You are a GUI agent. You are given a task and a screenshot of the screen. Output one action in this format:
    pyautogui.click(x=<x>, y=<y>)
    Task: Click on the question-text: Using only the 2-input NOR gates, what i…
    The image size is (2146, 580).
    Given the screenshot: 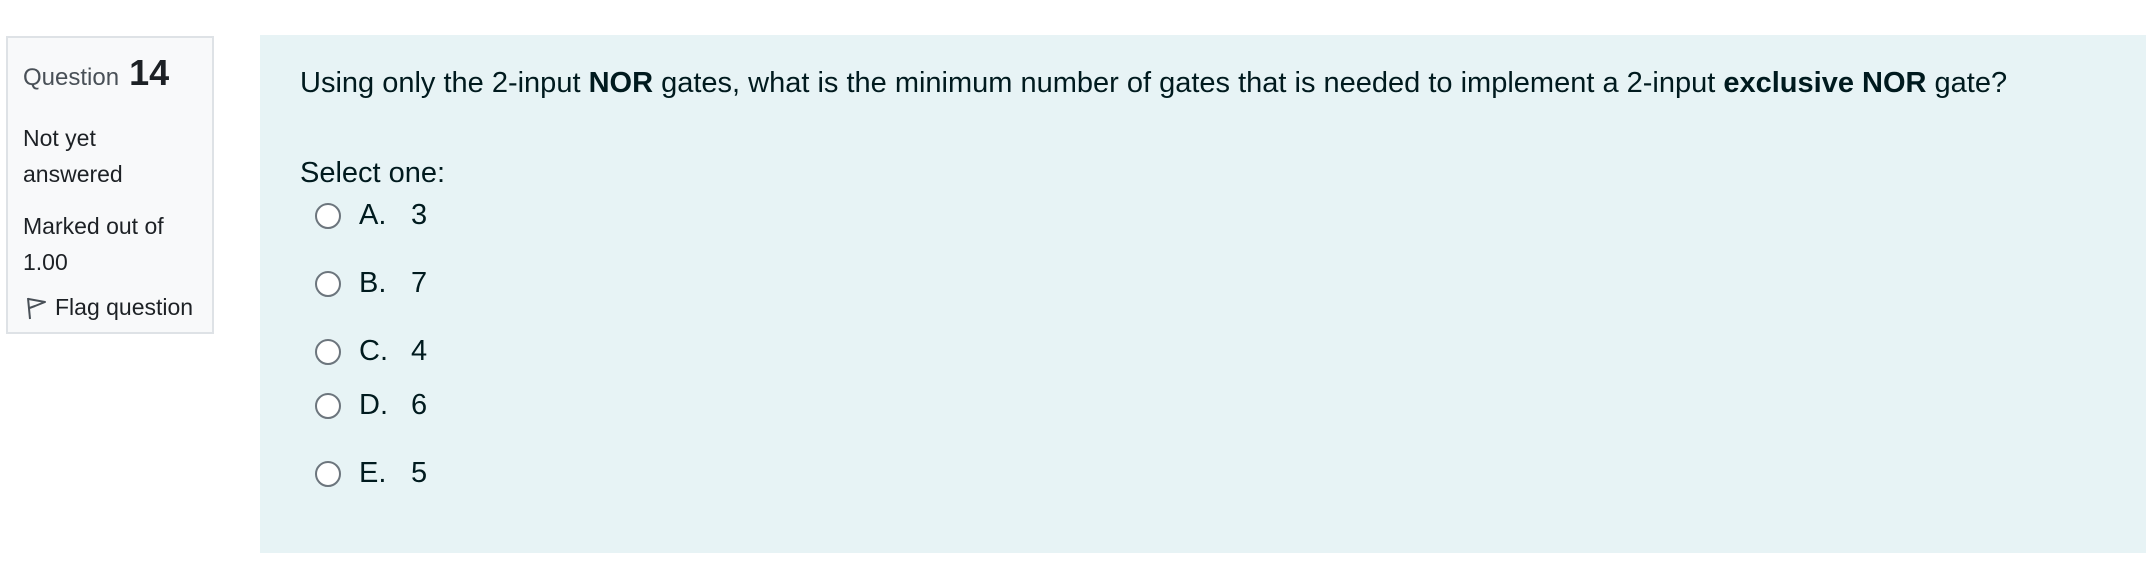 What is the action you would take?
    pyautogui.click(x=1223, y=83)
    